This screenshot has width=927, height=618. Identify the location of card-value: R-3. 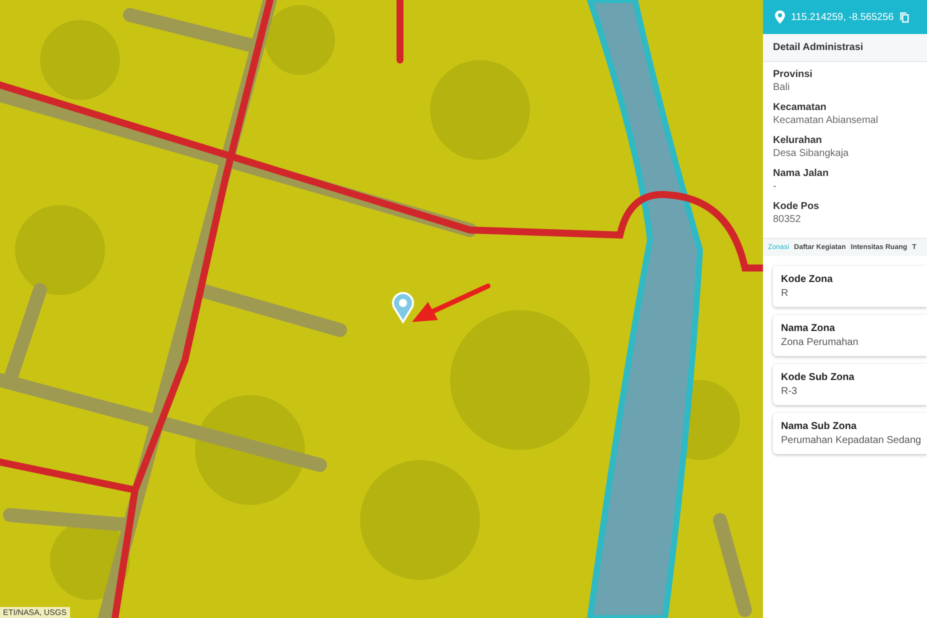
(789, 391).